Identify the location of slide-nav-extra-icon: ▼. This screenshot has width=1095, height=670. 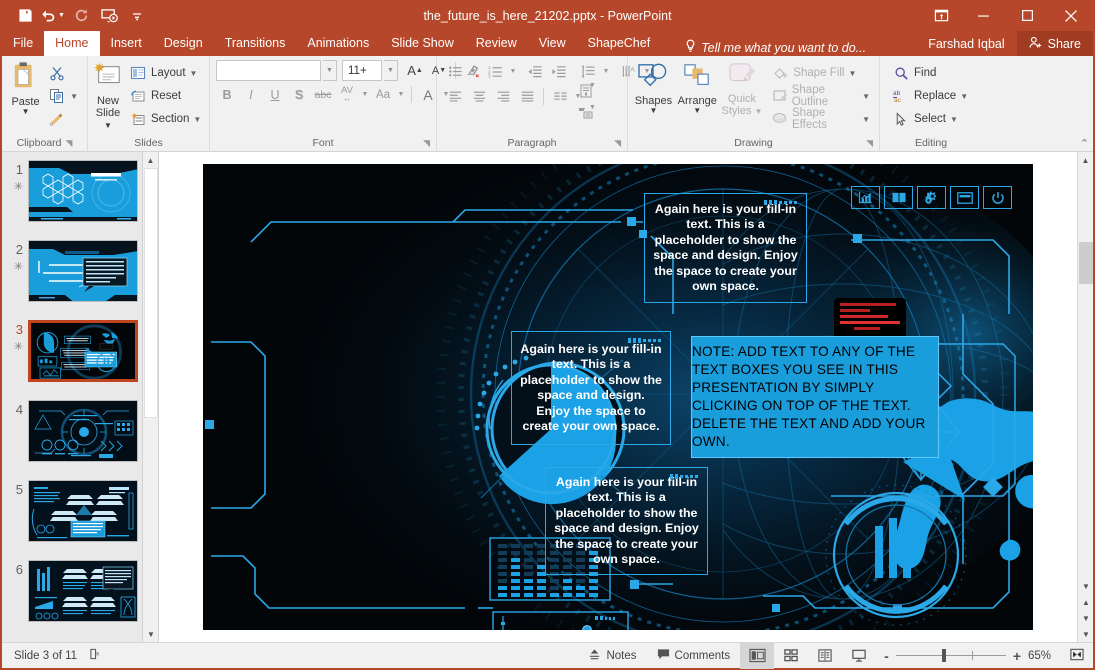
(1086, 634).